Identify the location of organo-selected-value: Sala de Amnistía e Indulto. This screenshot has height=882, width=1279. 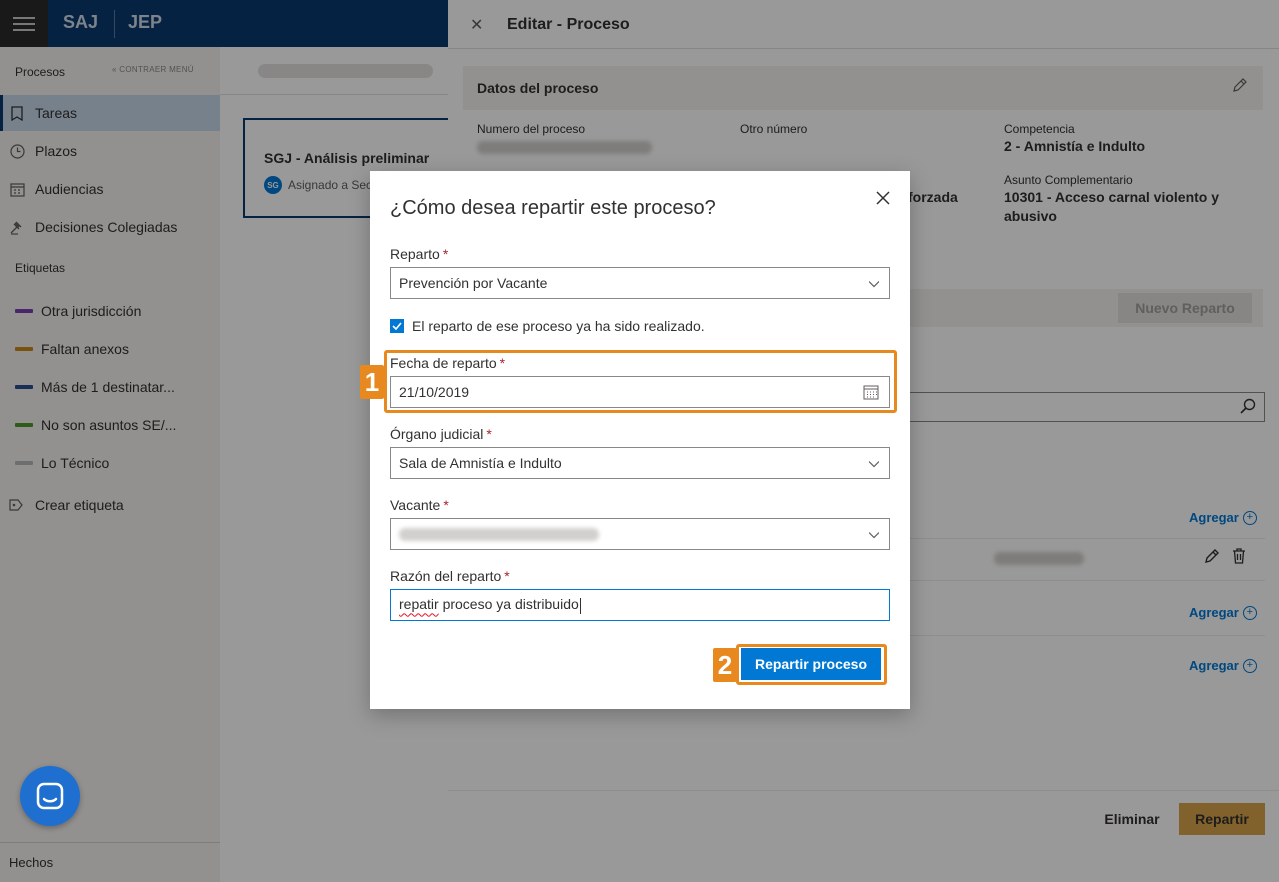
(480, 463).